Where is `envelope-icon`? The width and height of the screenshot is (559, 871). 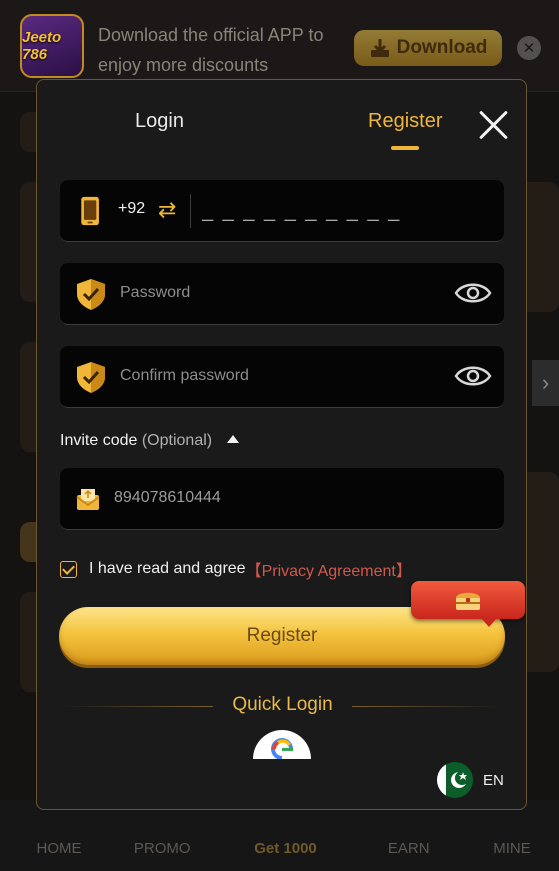
envelope-icon is located at coordinates (88, 499).